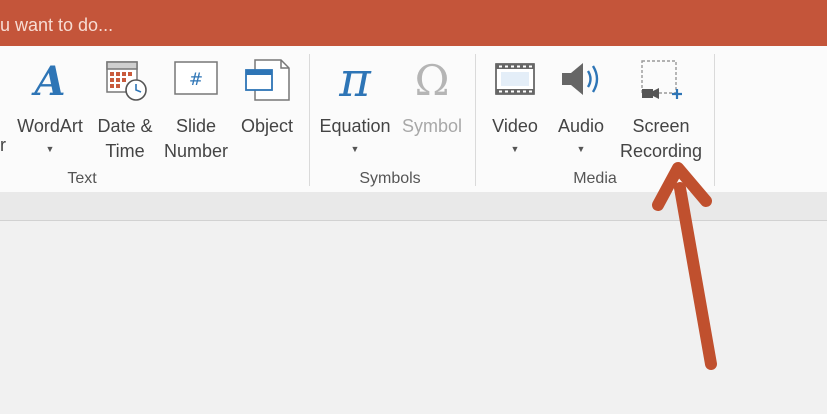  Describe the element at coordinates (515, 149) in the screenshot. I see `video-dropdown-caret: ▼` at that location.